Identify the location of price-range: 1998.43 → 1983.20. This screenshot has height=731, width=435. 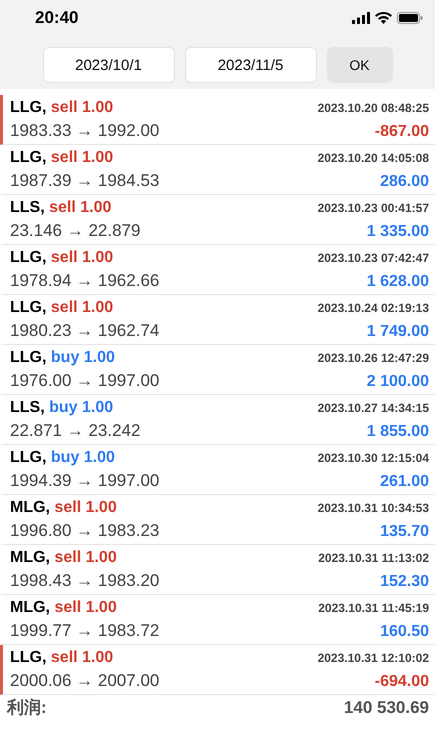
(85, 580).